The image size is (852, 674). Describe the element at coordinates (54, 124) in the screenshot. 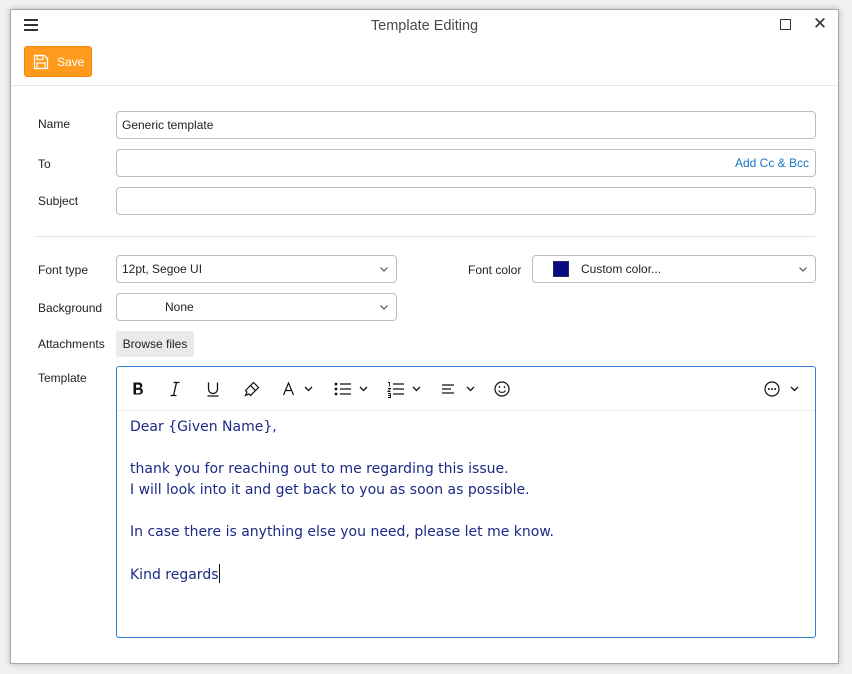

I see `name-label: Name` at that location.